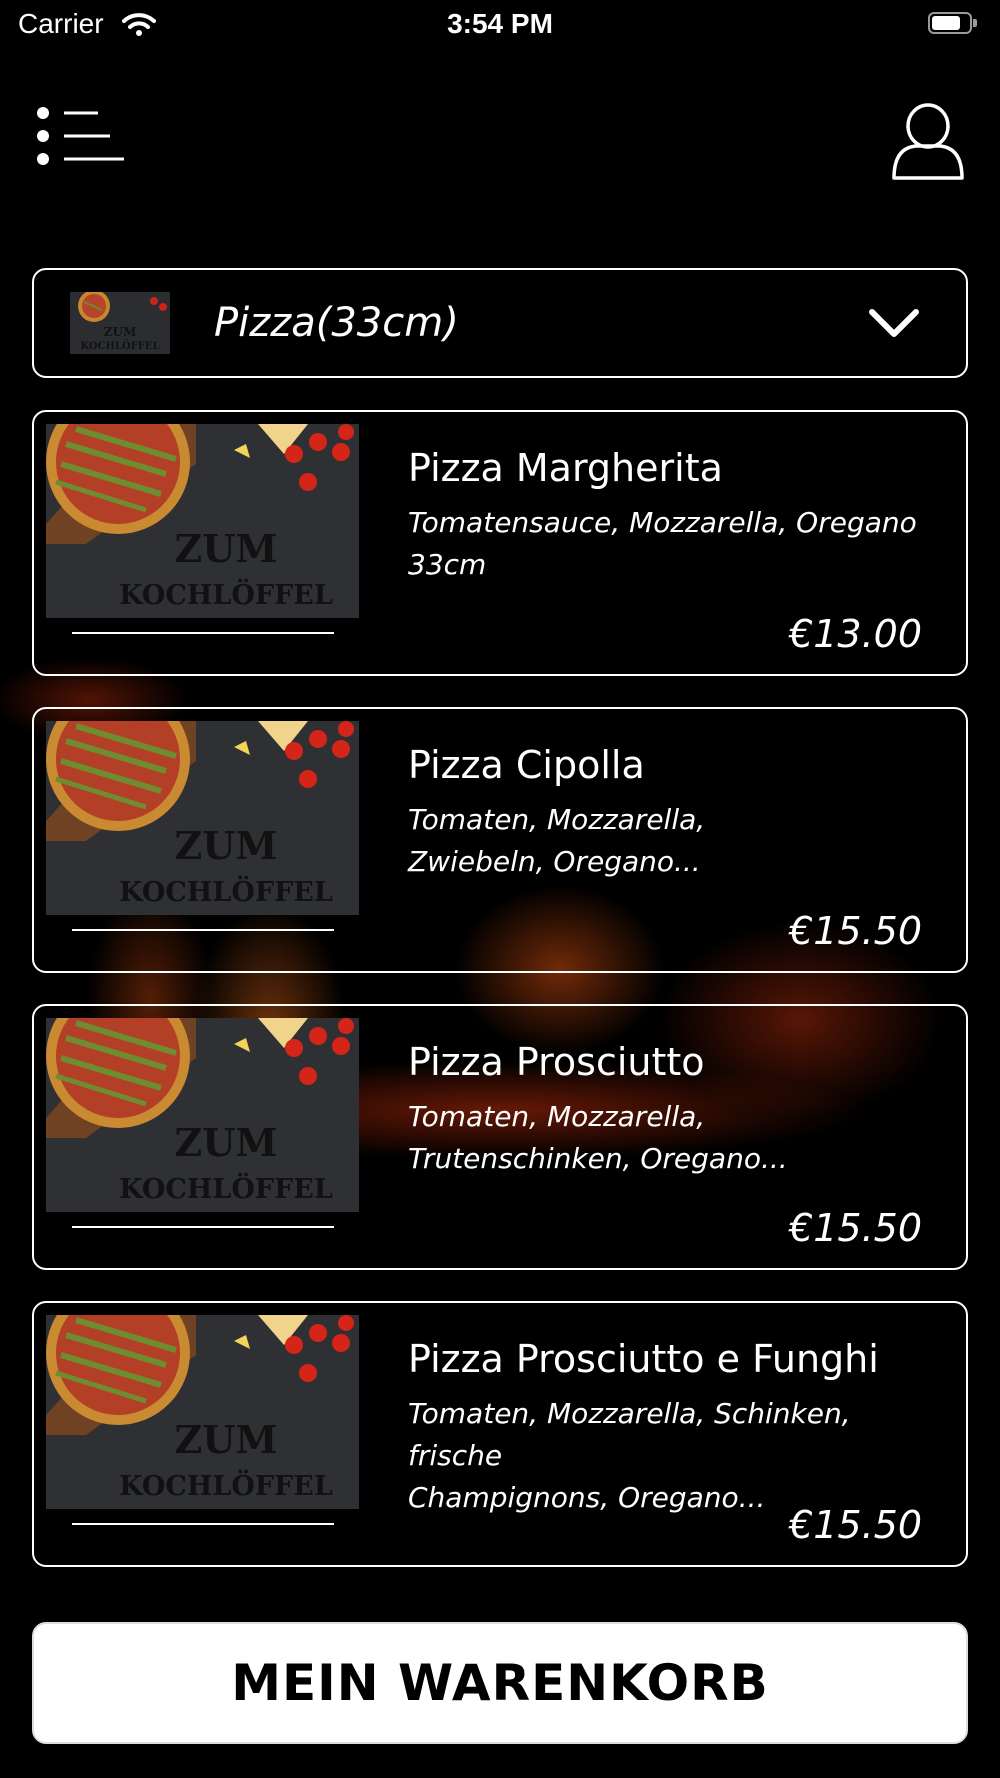 This screenshot has height=1778, width=1000. Describe the element at coordinates (662, 522) in the screenshot. I see `item-description-line1: Tomatensauce, Mozzarella, Oregano` at that location.